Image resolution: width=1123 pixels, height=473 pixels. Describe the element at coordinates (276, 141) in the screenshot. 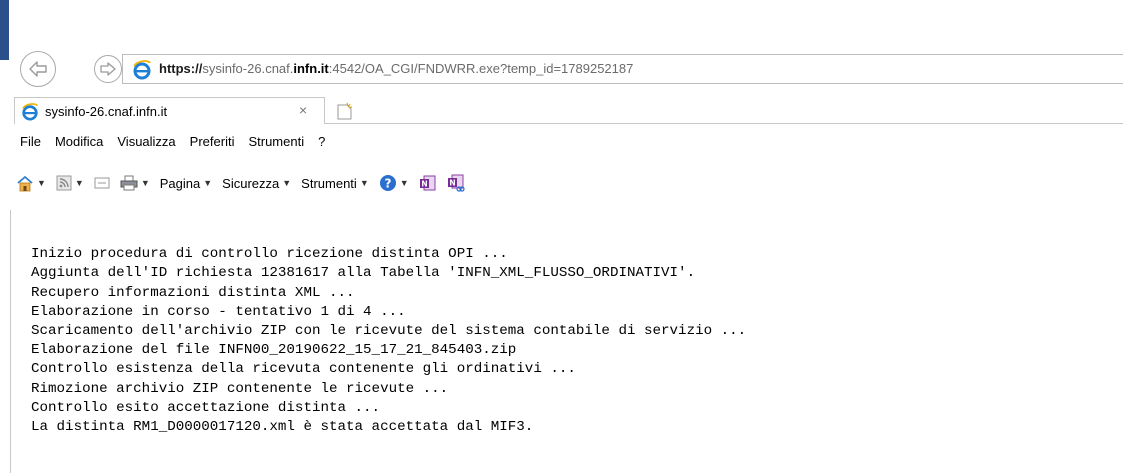

I see `menu-strumenti: Strumenti` at that location.